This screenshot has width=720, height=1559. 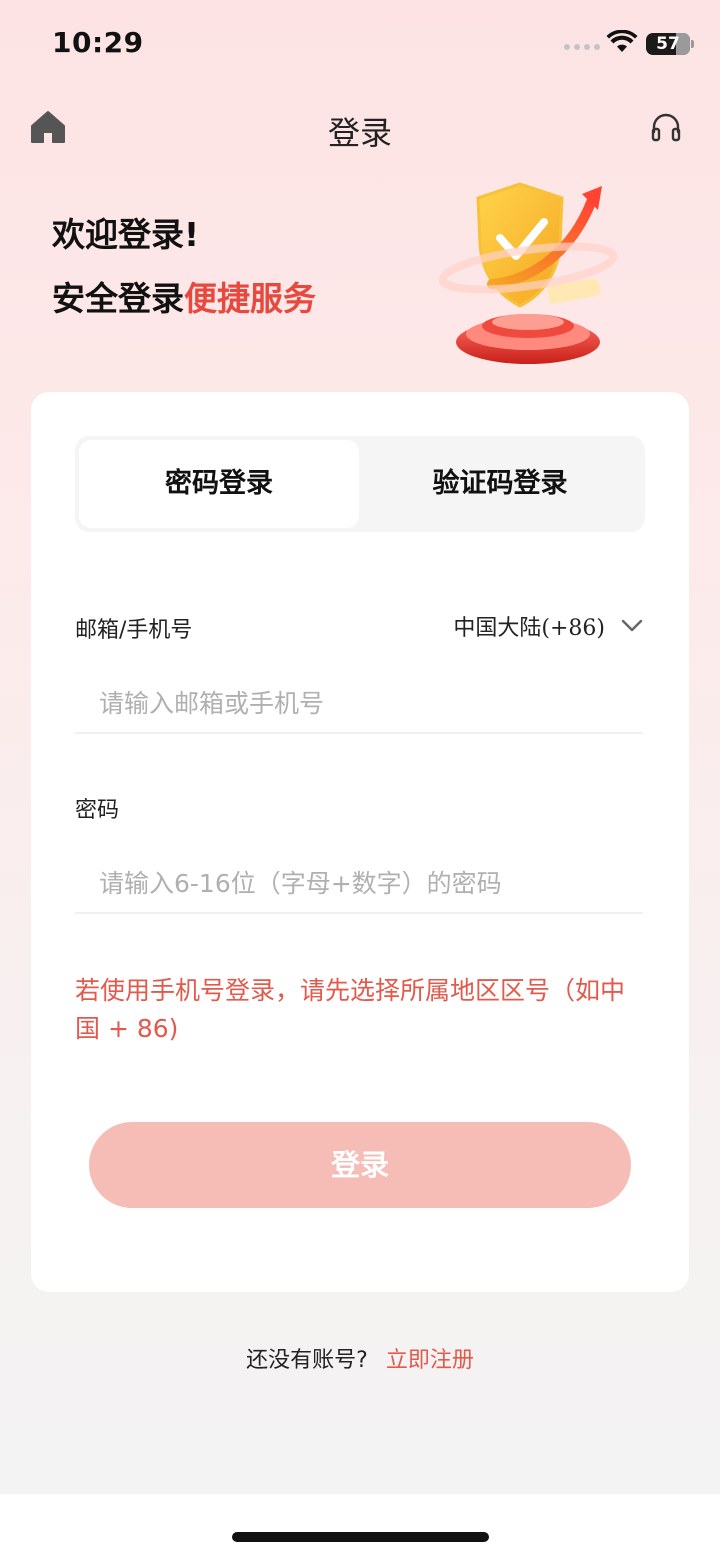 What do you see at coordinates (528, 273) in the screenshot?
I see `security-shield-illustration` at bounding box center [528, 273].